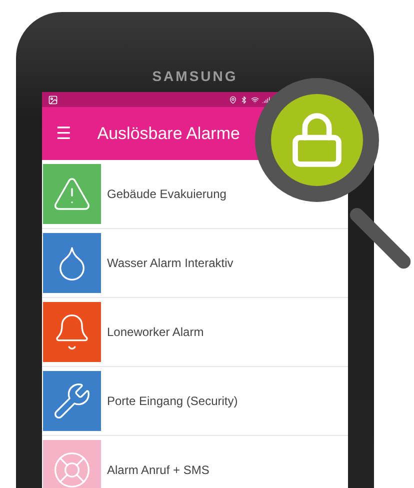 This screenshot has width=414, height=488. What do you see at coordinates (170, 263) in the screenshot?
I see `alarm-label: Wasser Alarm Interaktiv` at bounding box center [170, 263].